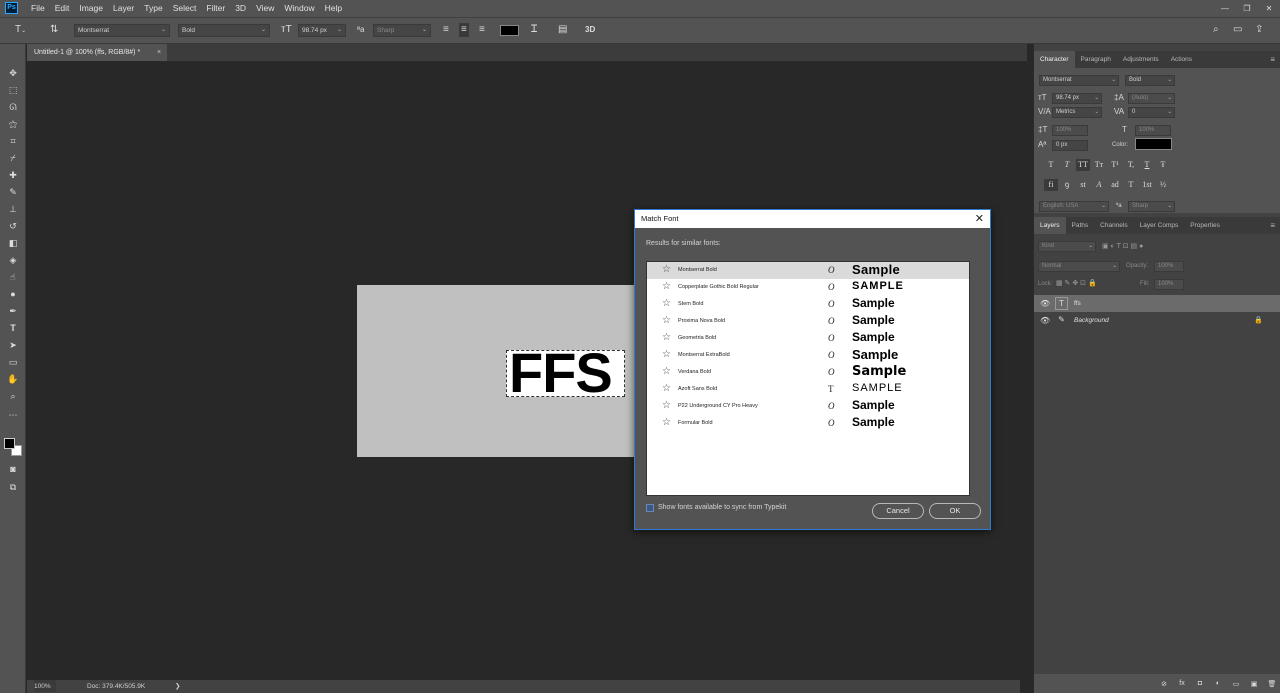  I want to click on pen-tool-icon: ✒, so click(13, 311).